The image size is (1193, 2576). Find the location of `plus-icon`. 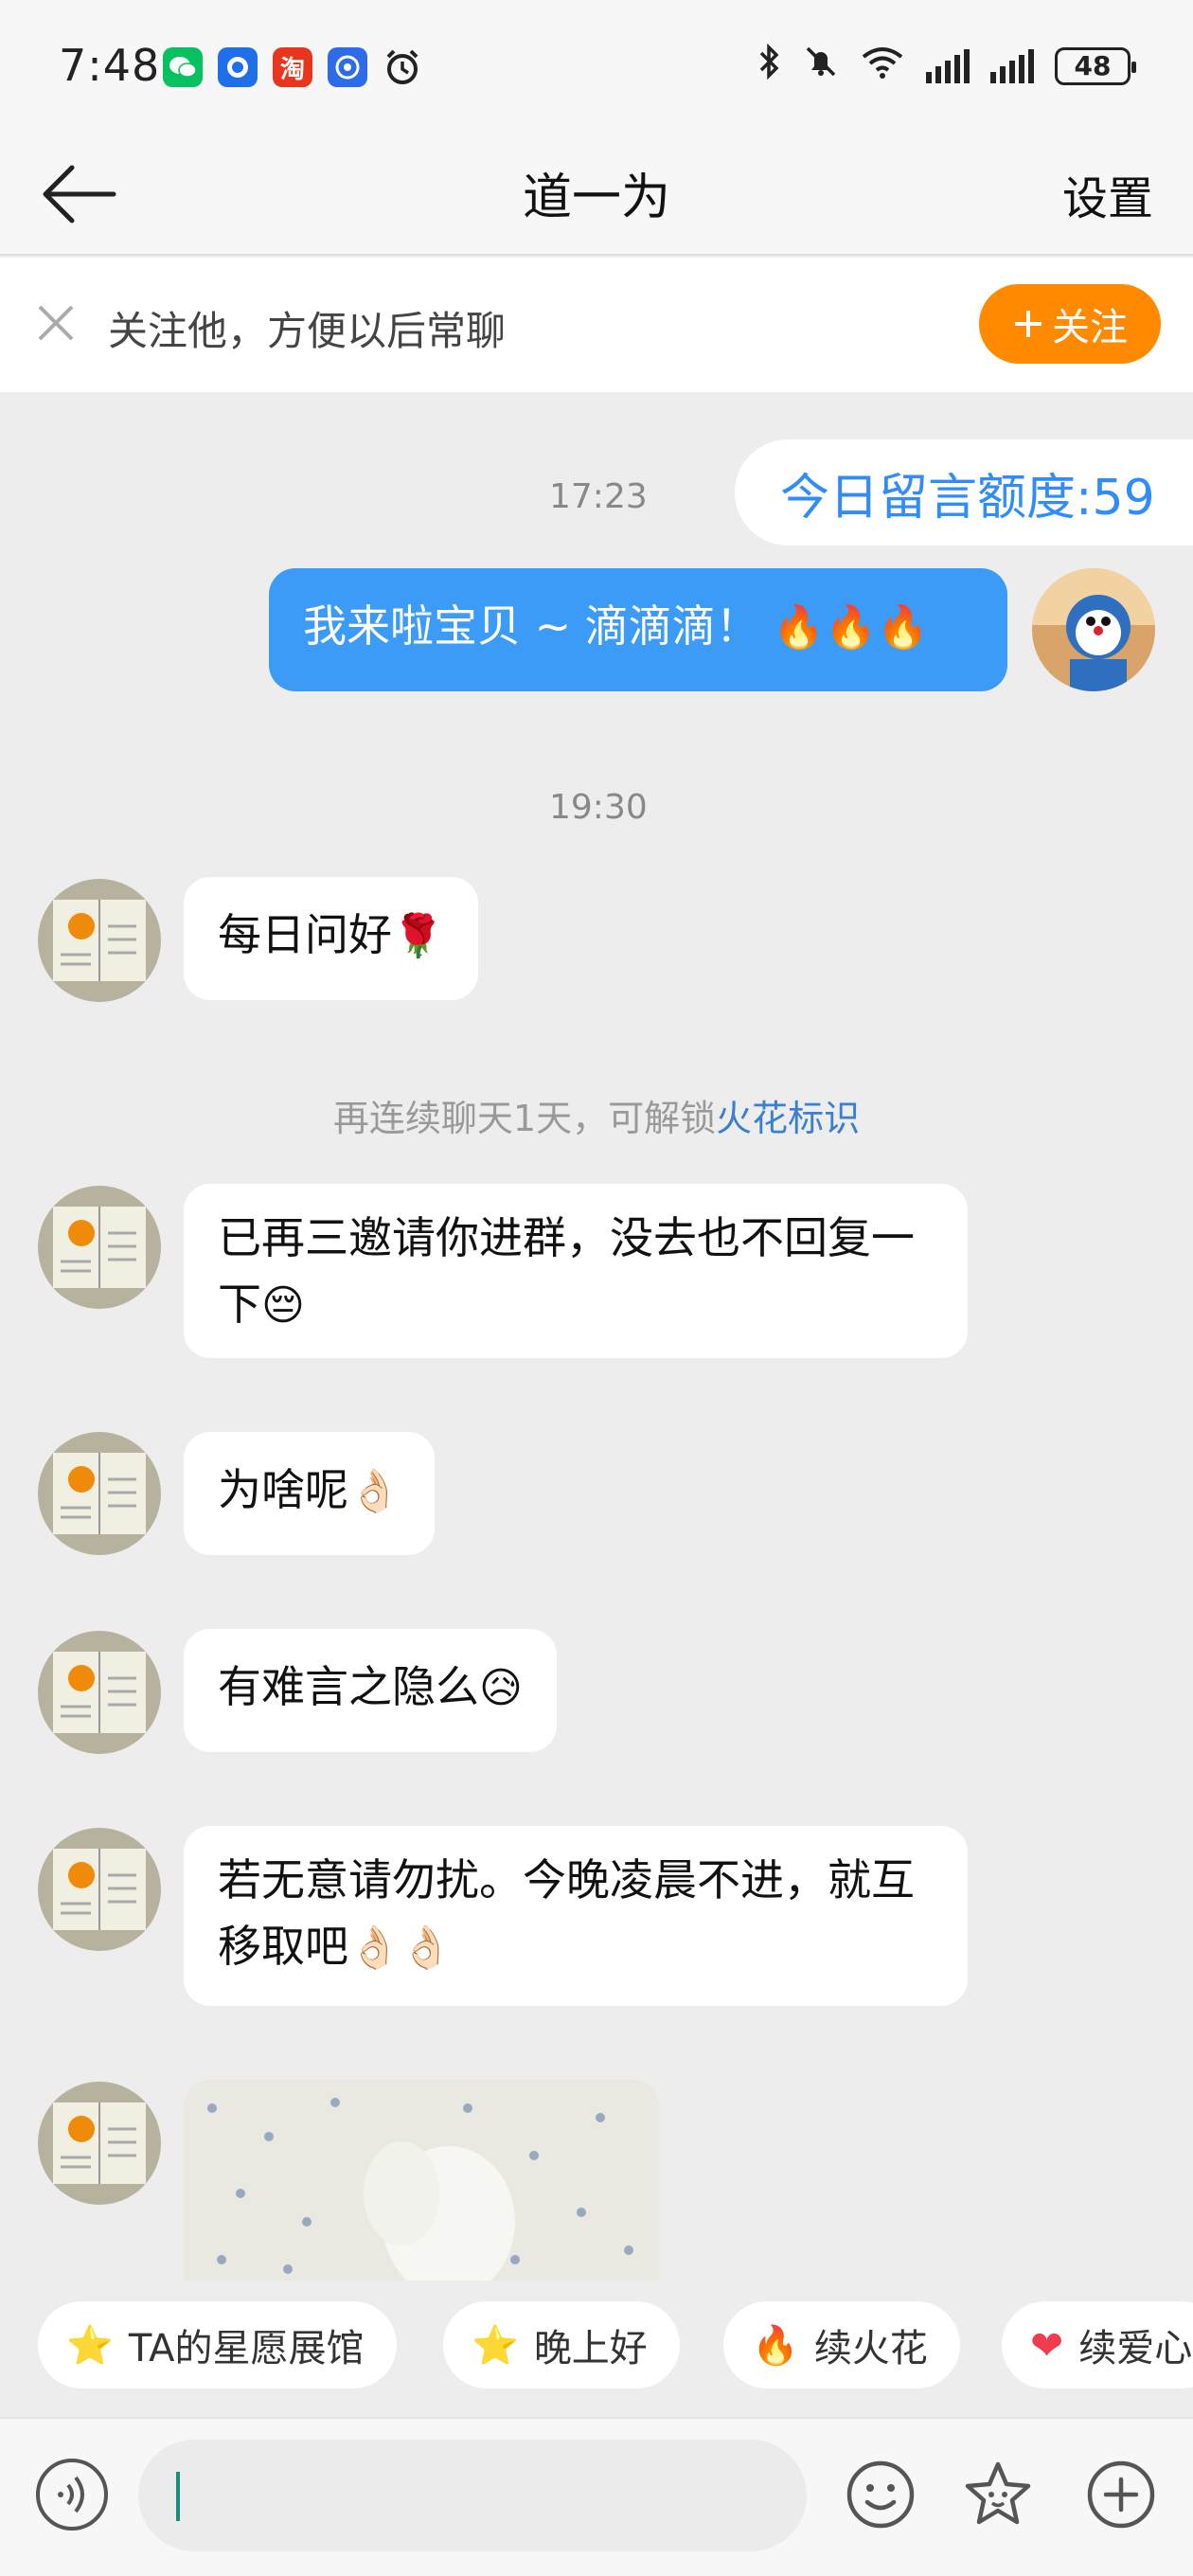

plus-icon is located at coordinates (1028, 324).